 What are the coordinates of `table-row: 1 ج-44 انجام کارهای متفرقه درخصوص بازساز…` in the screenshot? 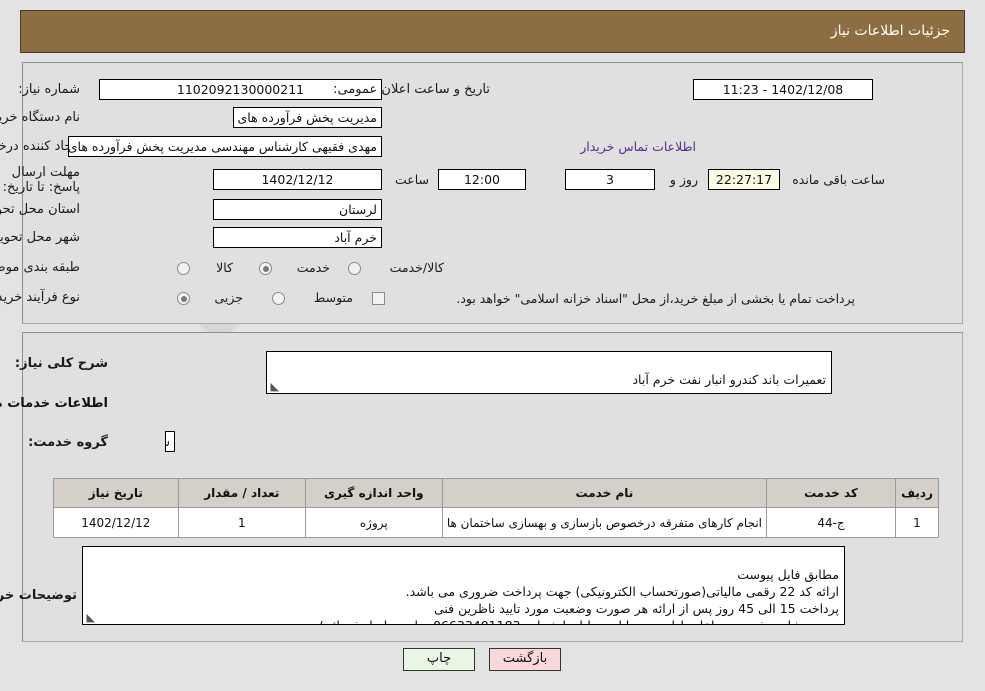 It's located at (495, 522).